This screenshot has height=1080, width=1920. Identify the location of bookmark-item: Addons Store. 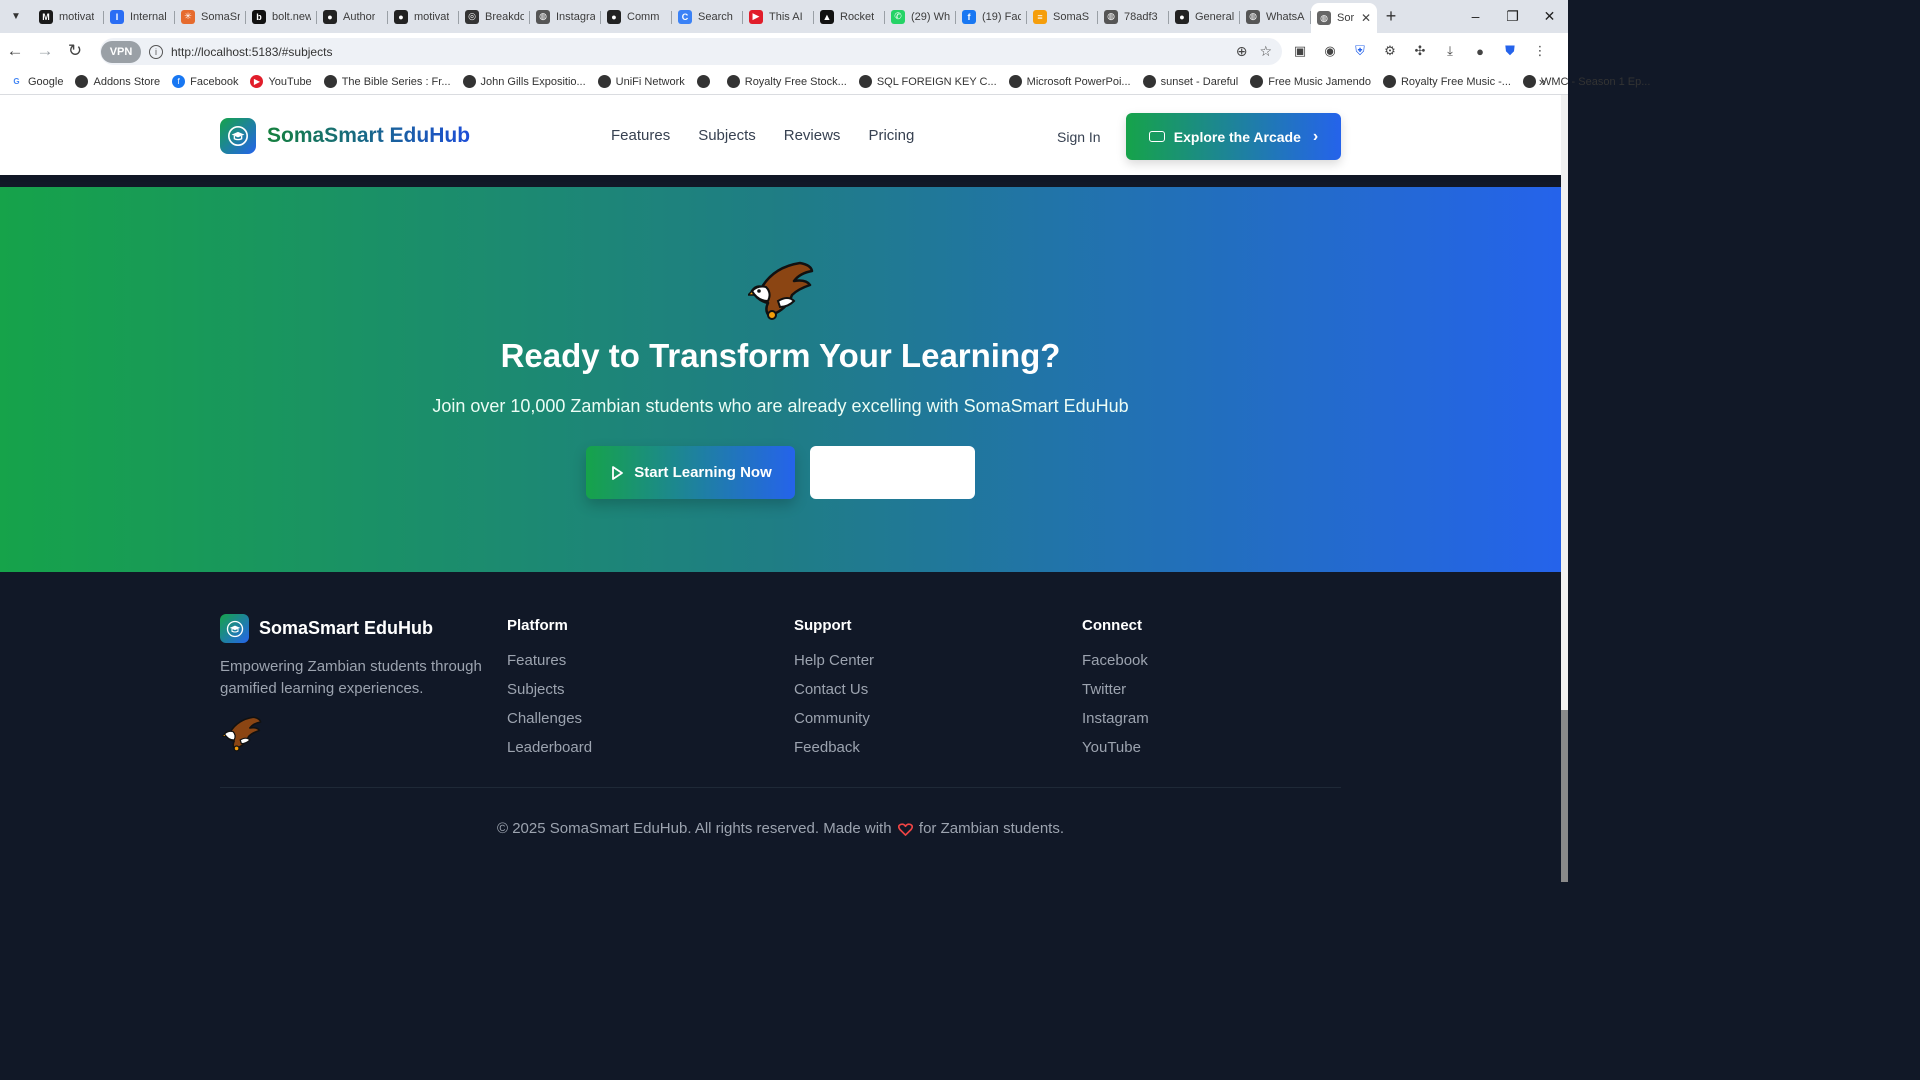
(117, 81).